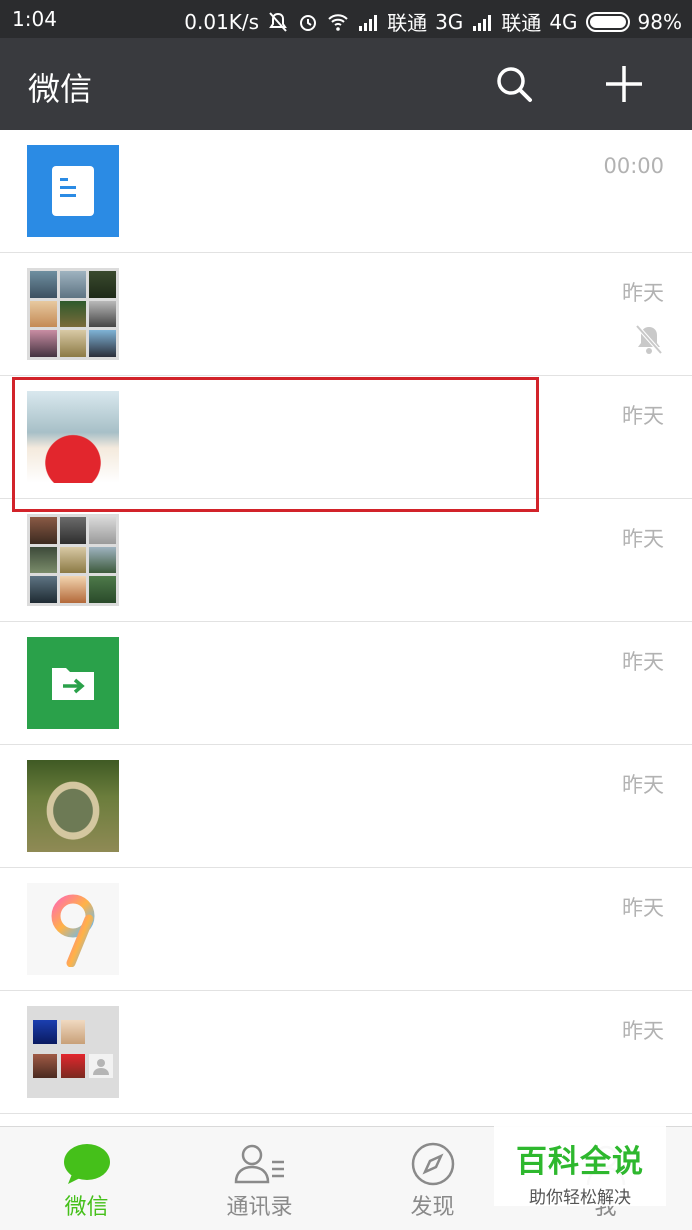 Image resolution: width=692 pixels, height=1230 pixels. I want to click on alarm-icon, so click(308, 22).